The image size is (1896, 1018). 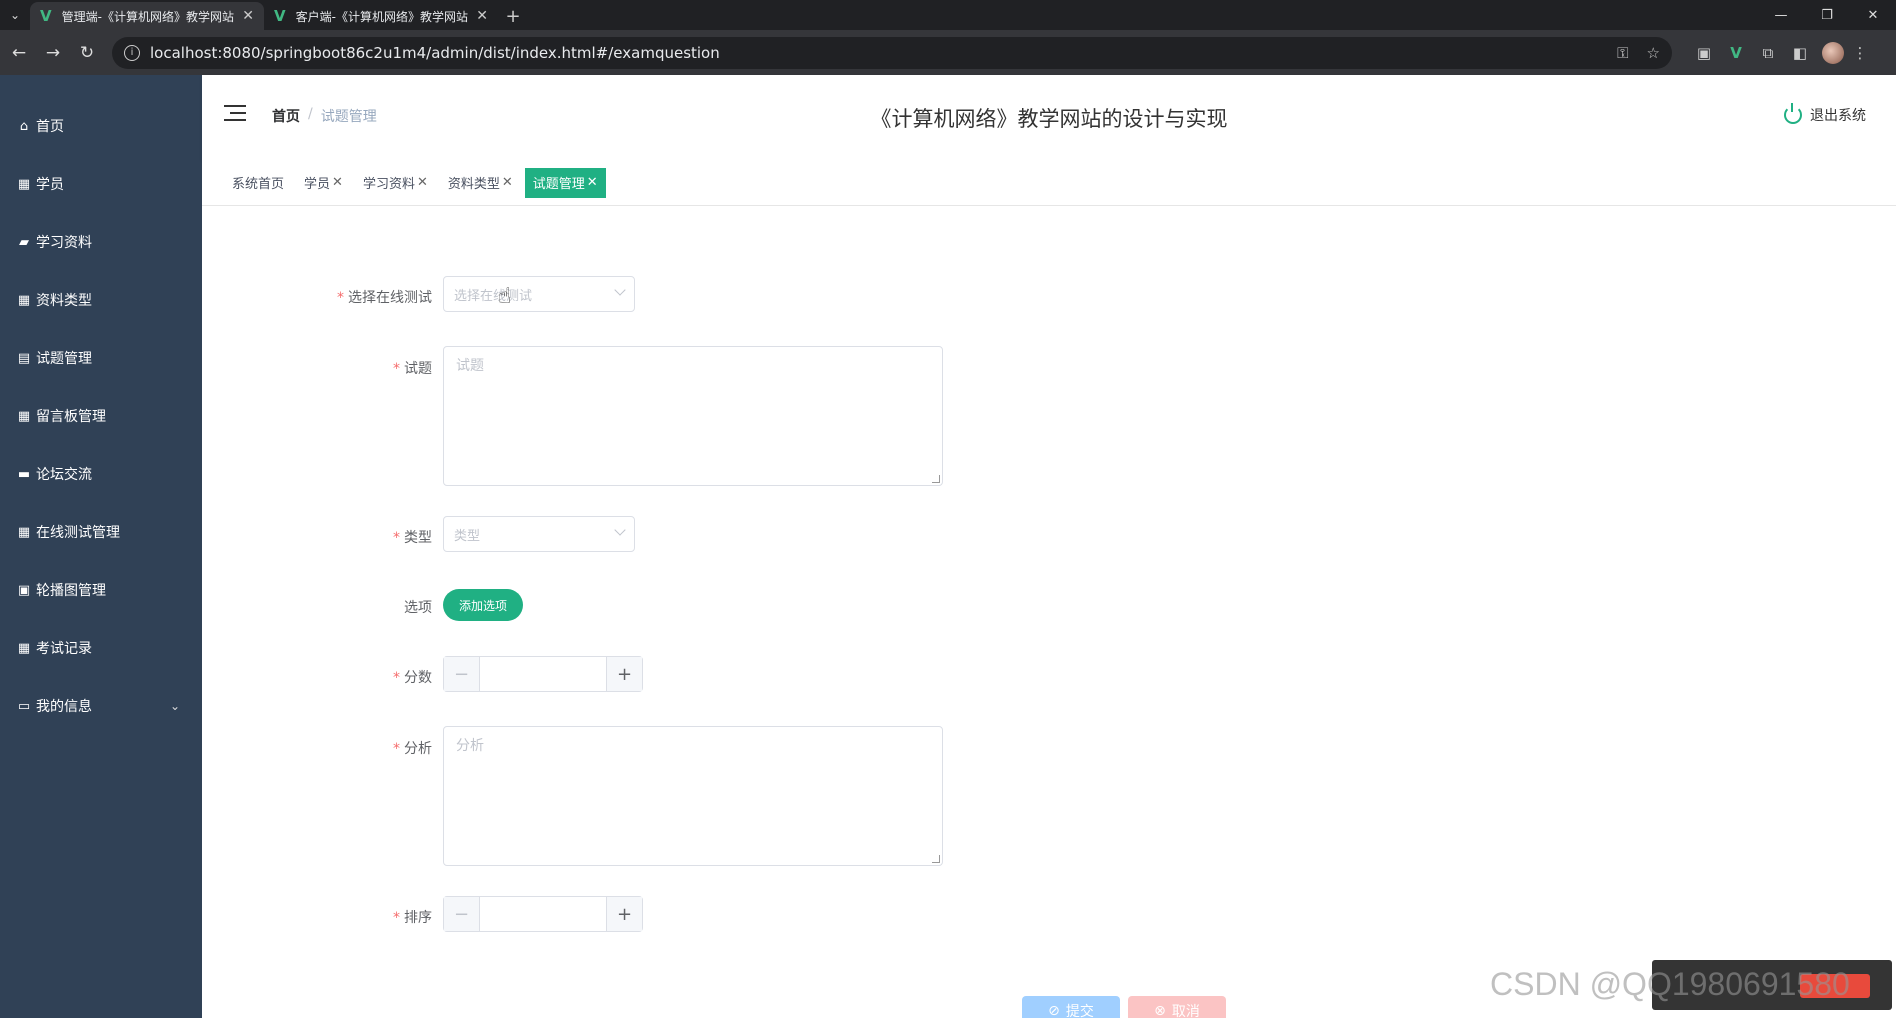 I want to click on window-controls: — ❐ ✕, so click(x=1827, y=15).